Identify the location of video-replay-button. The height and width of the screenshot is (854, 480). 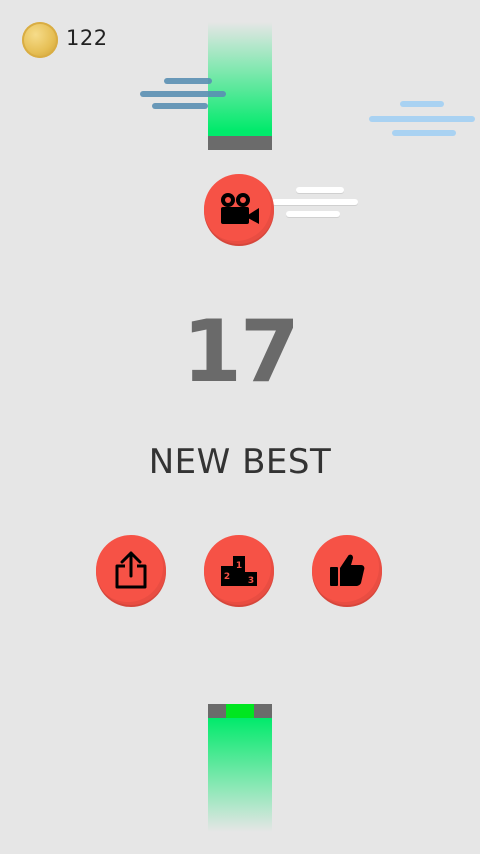
(239, 209).